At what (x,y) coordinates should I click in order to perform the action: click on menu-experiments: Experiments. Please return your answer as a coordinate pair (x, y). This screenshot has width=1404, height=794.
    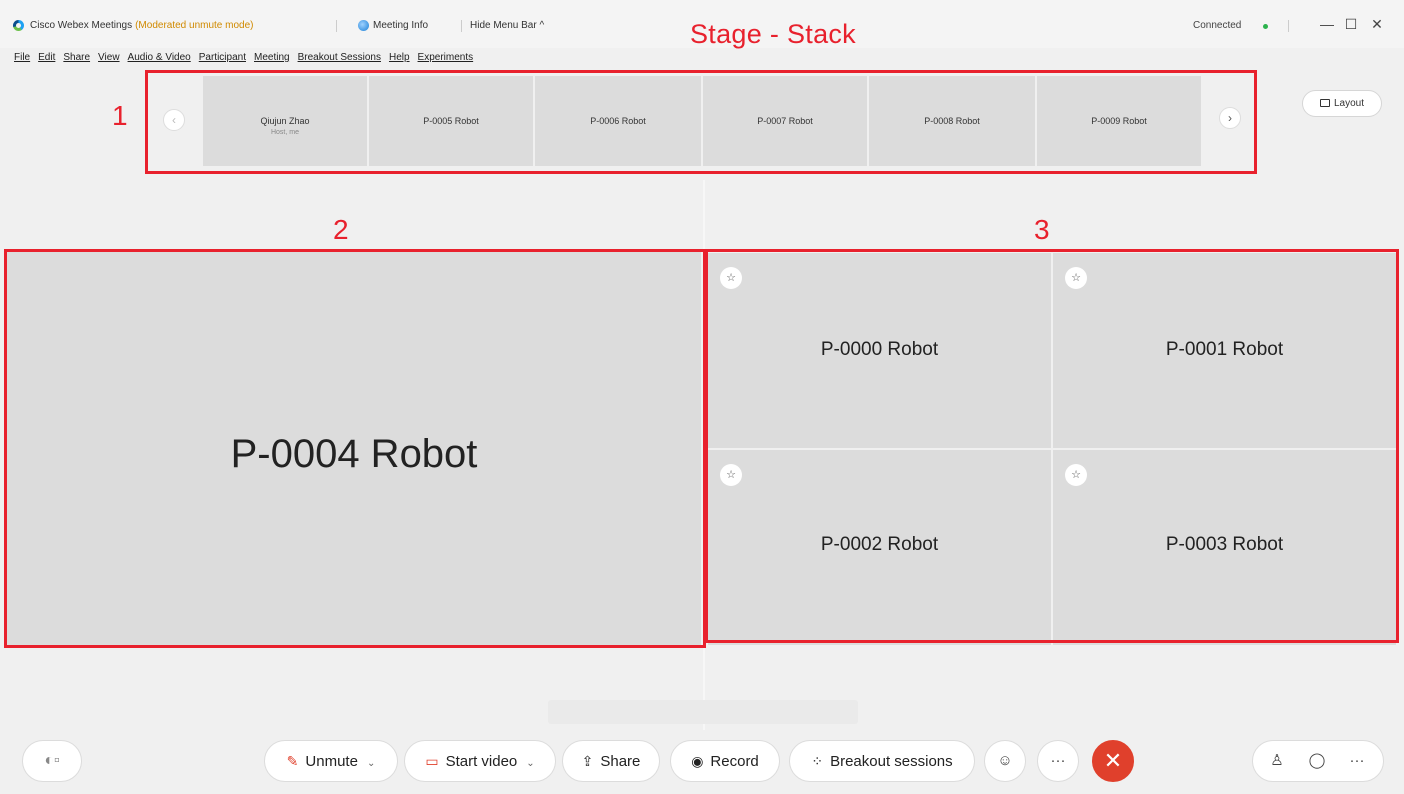
    Looking at the image, I should click on (446, 57).